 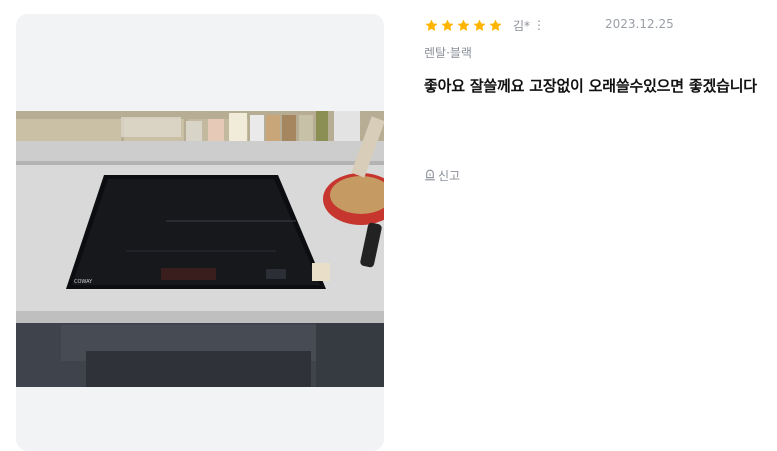 What do you see at coordinates (449, 176) in the screenshot?
I see `report-label: 신고` at bounding box center [449, 176].